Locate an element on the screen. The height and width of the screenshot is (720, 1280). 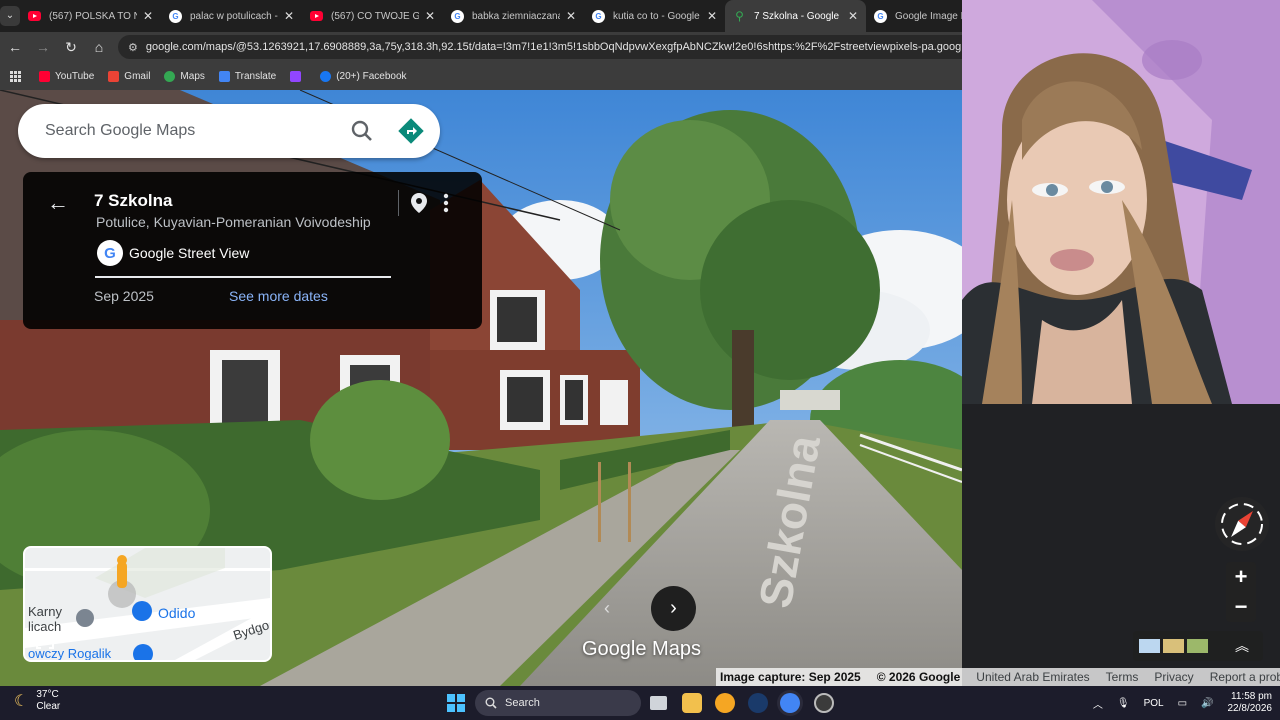
browser-tab: Gbabka ziemniaczana - ✕ is located at coordinates (513, 16).